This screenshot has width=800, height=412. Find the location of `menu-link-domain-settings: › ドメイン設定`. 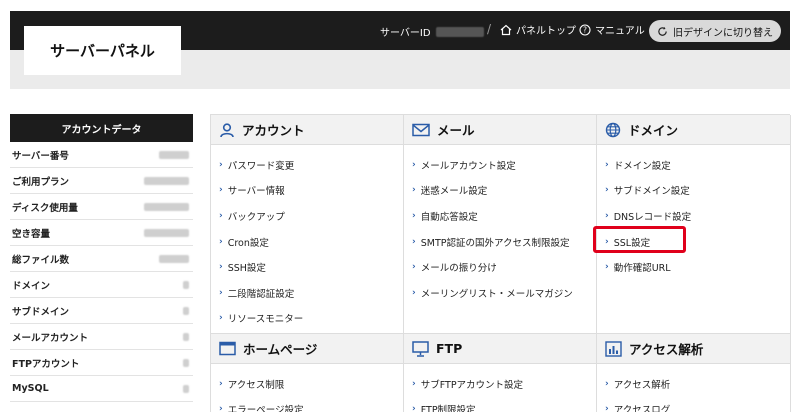

menu-link-domain-settings: › ドメイン設定 is located at coordinates (693, 165).